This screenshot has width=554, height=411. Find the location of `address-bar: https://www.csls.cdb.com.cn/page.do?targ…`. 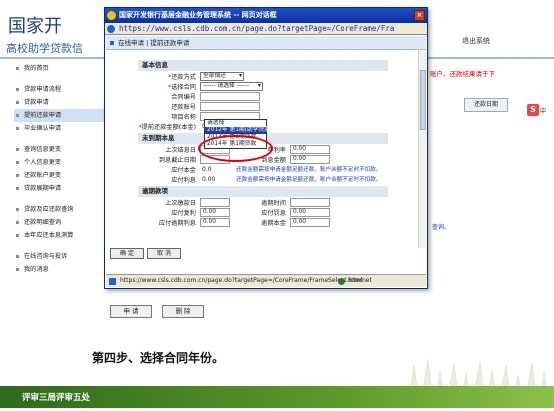

address-bar: https://www.csls.cdb.com.cn/page.do?targ… is located at coordinates (266, 29).